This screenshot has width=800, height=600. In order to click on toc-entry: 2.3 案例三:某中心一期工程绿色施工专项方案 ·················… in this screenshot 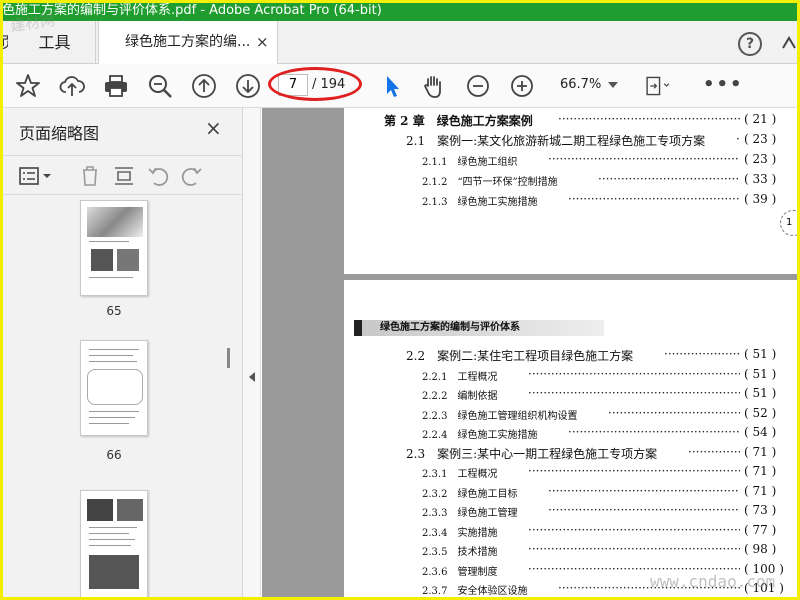, I will do `click(572, 453)`.